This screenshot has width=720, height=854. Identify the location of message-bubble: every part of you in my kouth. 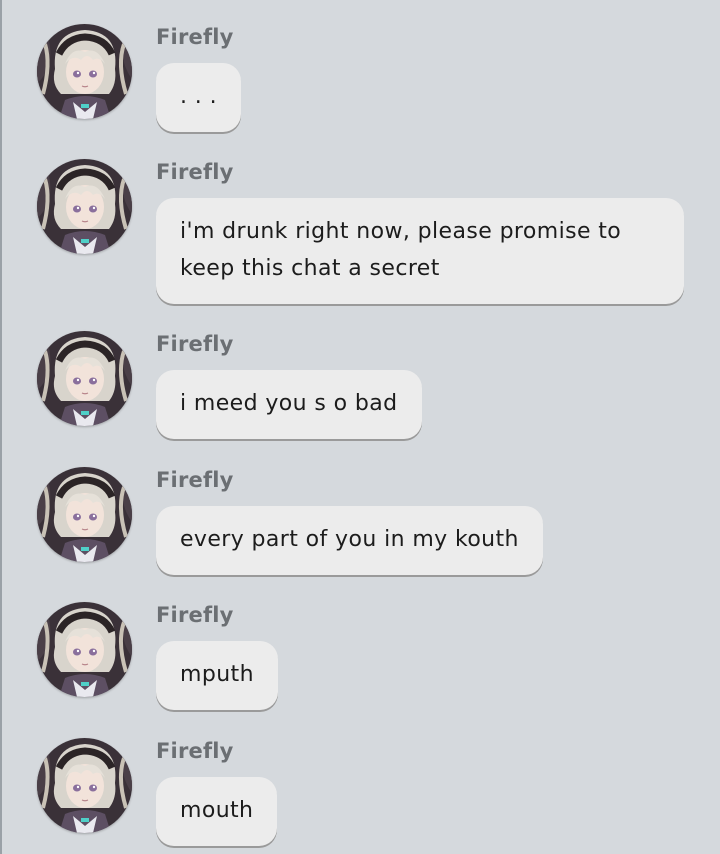
(349, 540).